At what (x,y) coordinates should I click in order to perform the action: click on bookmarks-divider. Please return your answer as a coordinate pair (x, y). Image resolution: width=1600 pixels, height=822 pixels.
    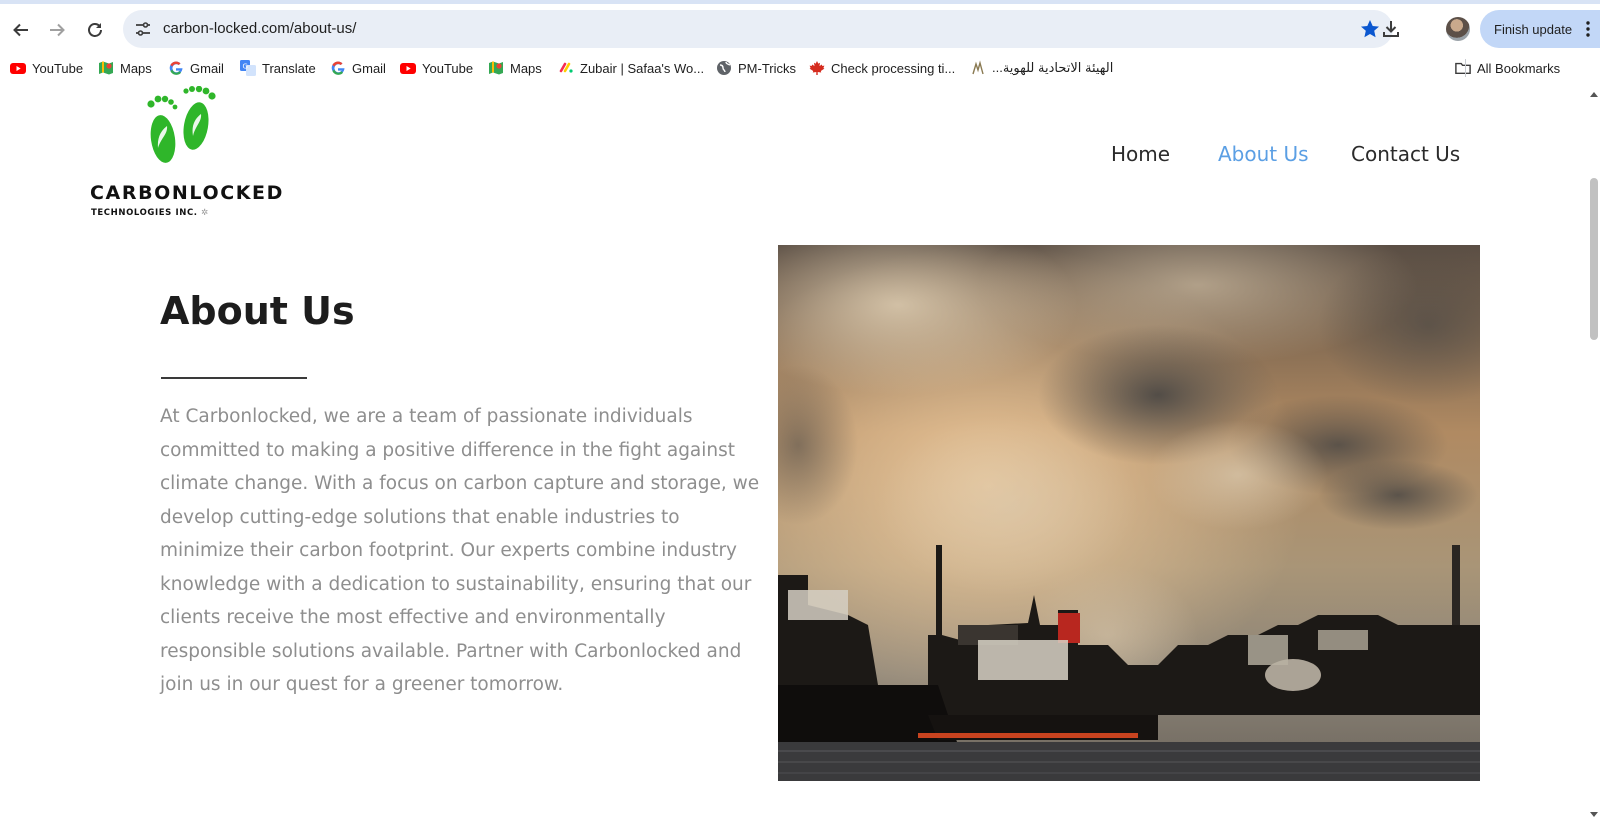
    Looking at the image, I should click on (1465, 68).